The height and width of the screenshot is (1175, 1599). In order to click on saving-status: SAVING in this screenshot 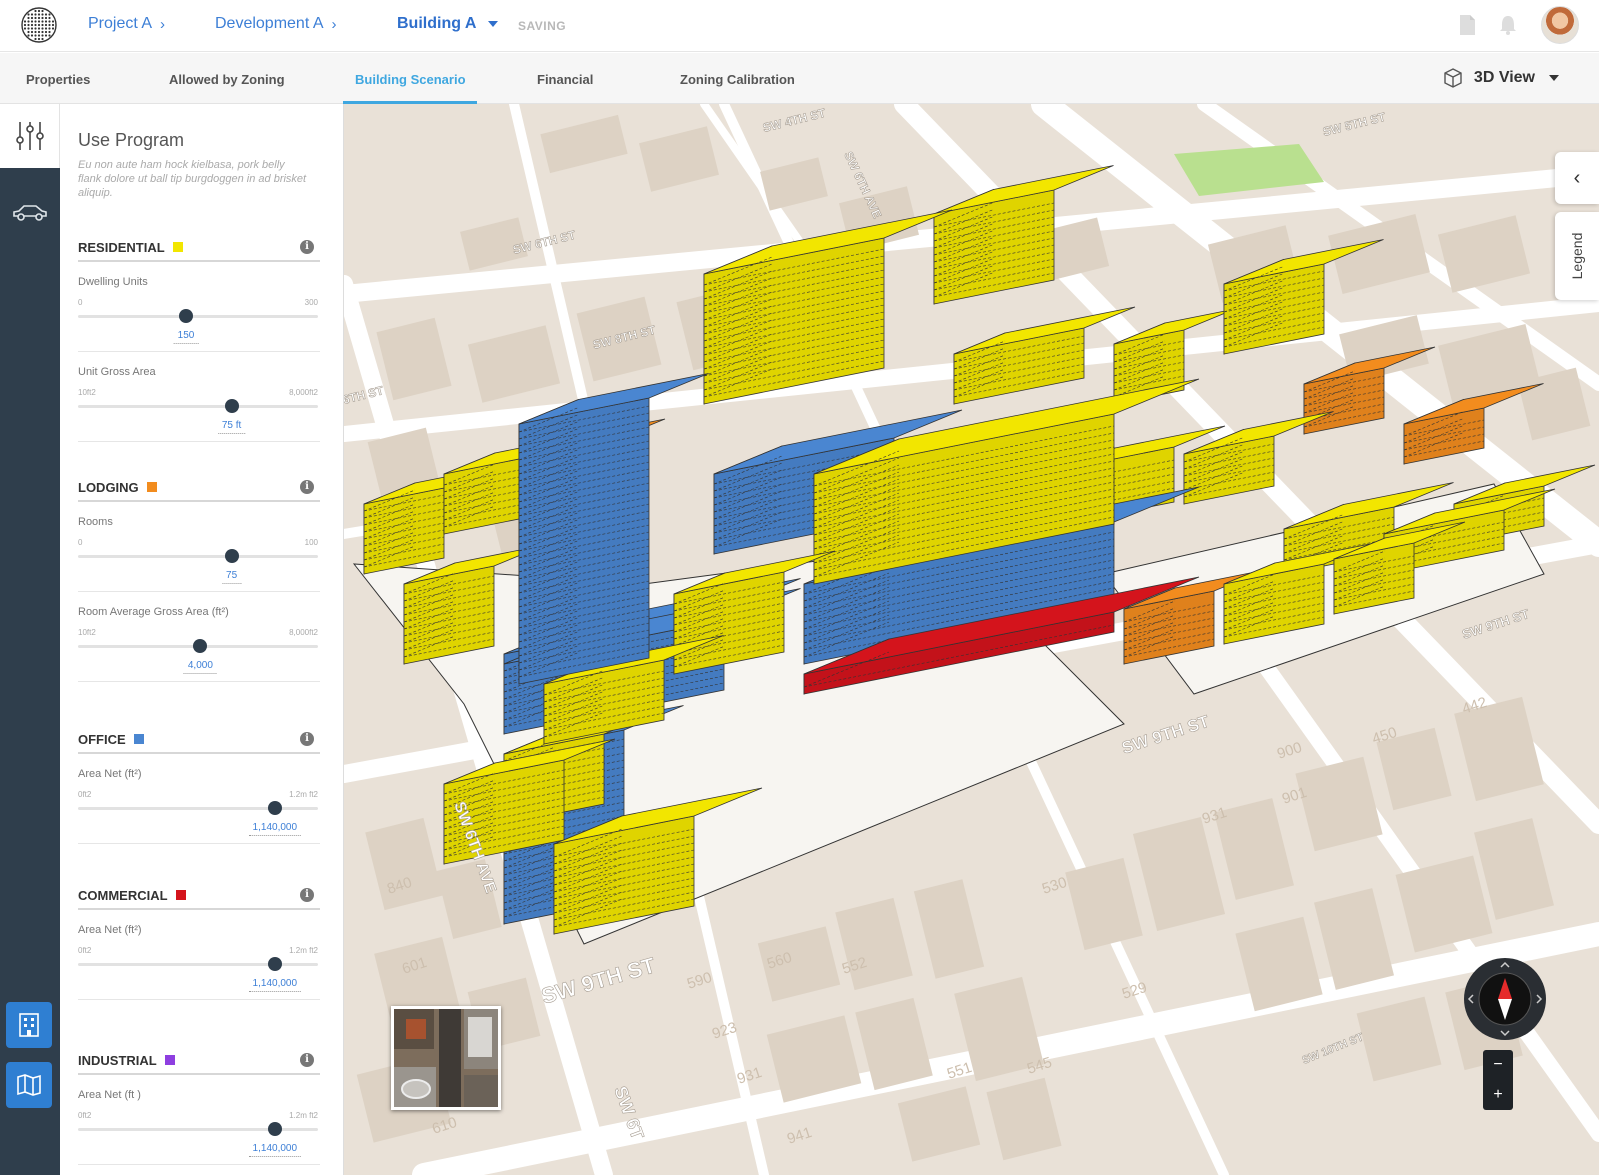, I will do `click(542, 26)`.